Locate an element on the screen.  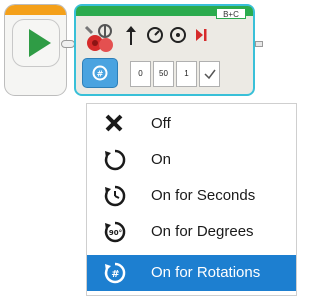
menu-item-on: On is located at coordinates (191, 160).